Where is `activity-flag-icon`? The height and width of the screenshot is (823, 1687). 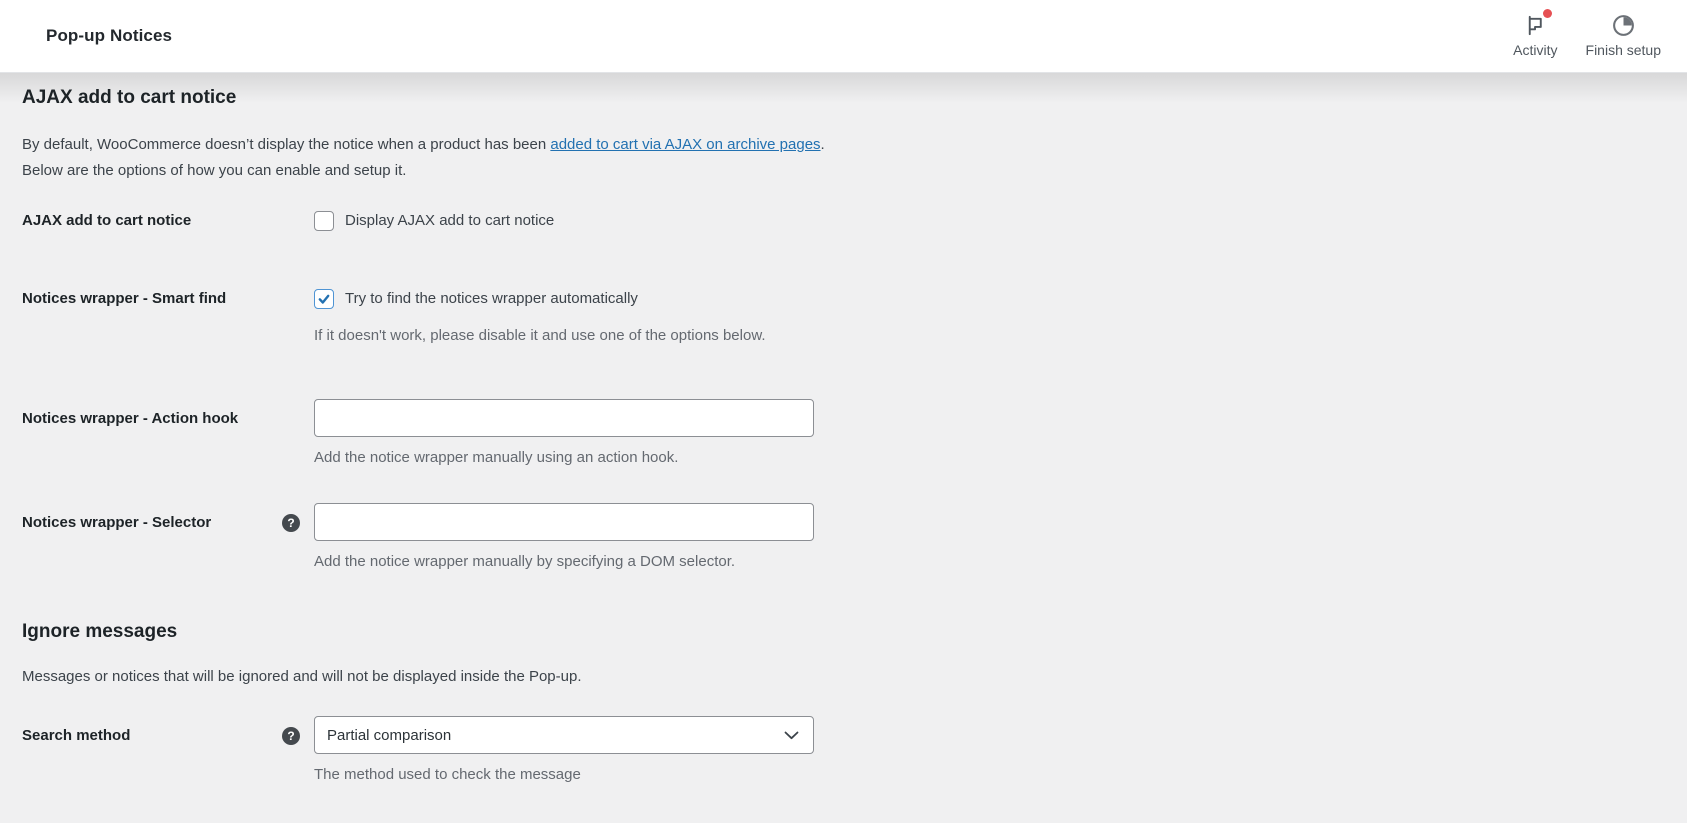
activity-flag-icon is located at coordinates (1537, 23).